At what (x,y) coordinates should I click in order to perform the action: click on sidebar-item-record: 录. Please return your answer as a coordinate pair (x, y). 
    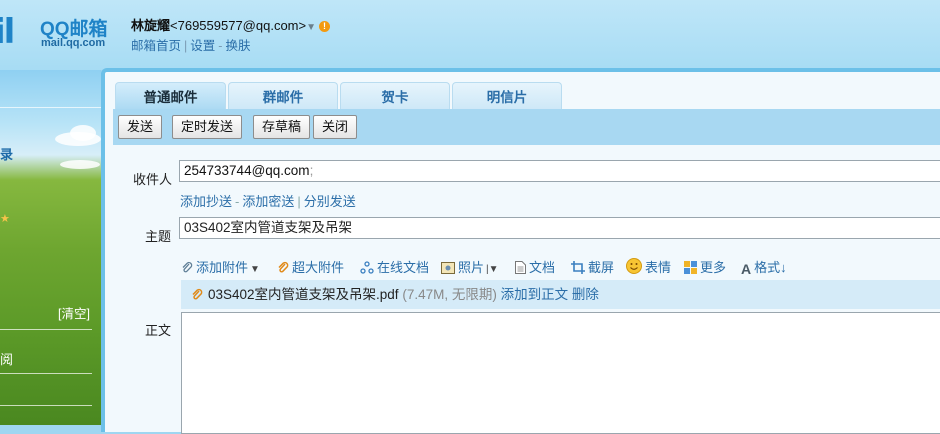
    Looking at the image, I should click on (6, 153).